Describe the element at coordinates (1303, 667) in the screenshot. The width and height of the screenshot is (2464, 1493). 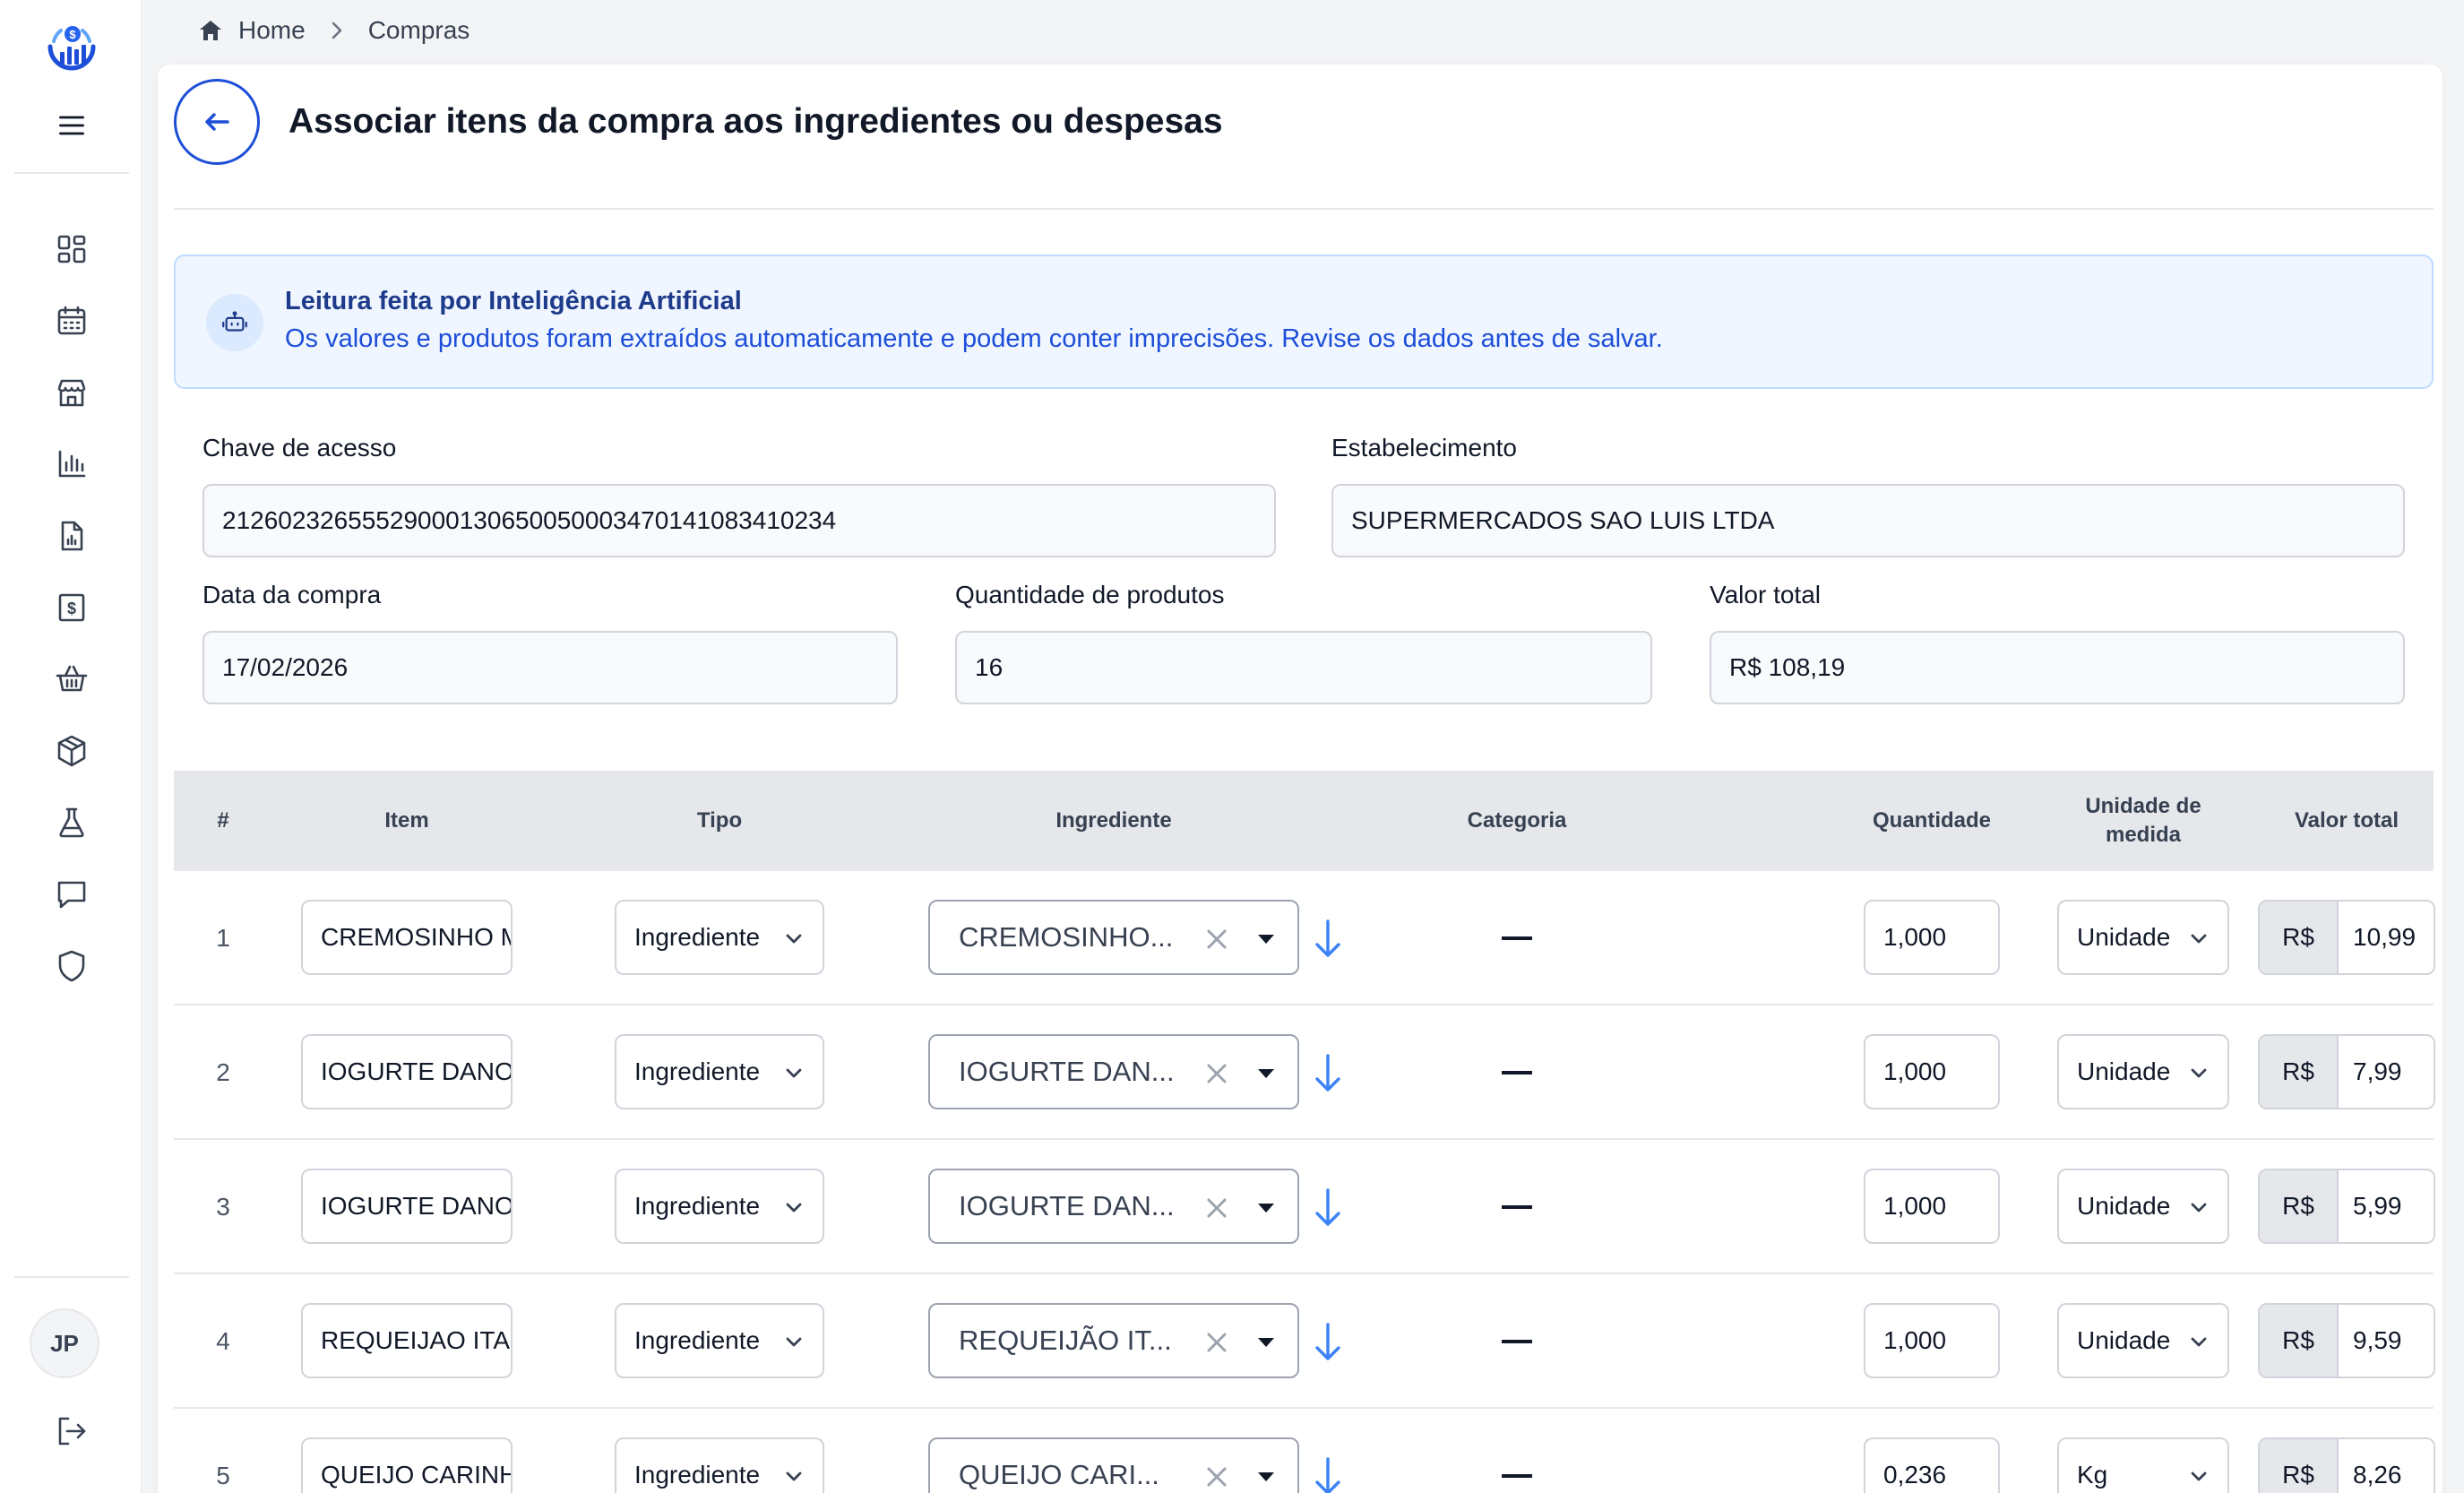
I see `quantidade-produtos-input: 16` at that location.